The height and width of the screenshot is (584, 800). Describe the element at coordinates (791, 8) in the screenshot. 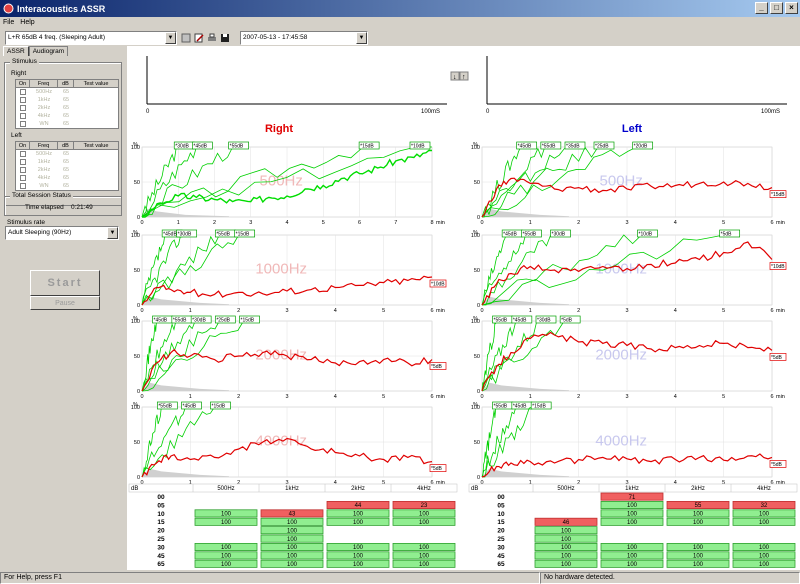

I see `close-button: ×` at that location.